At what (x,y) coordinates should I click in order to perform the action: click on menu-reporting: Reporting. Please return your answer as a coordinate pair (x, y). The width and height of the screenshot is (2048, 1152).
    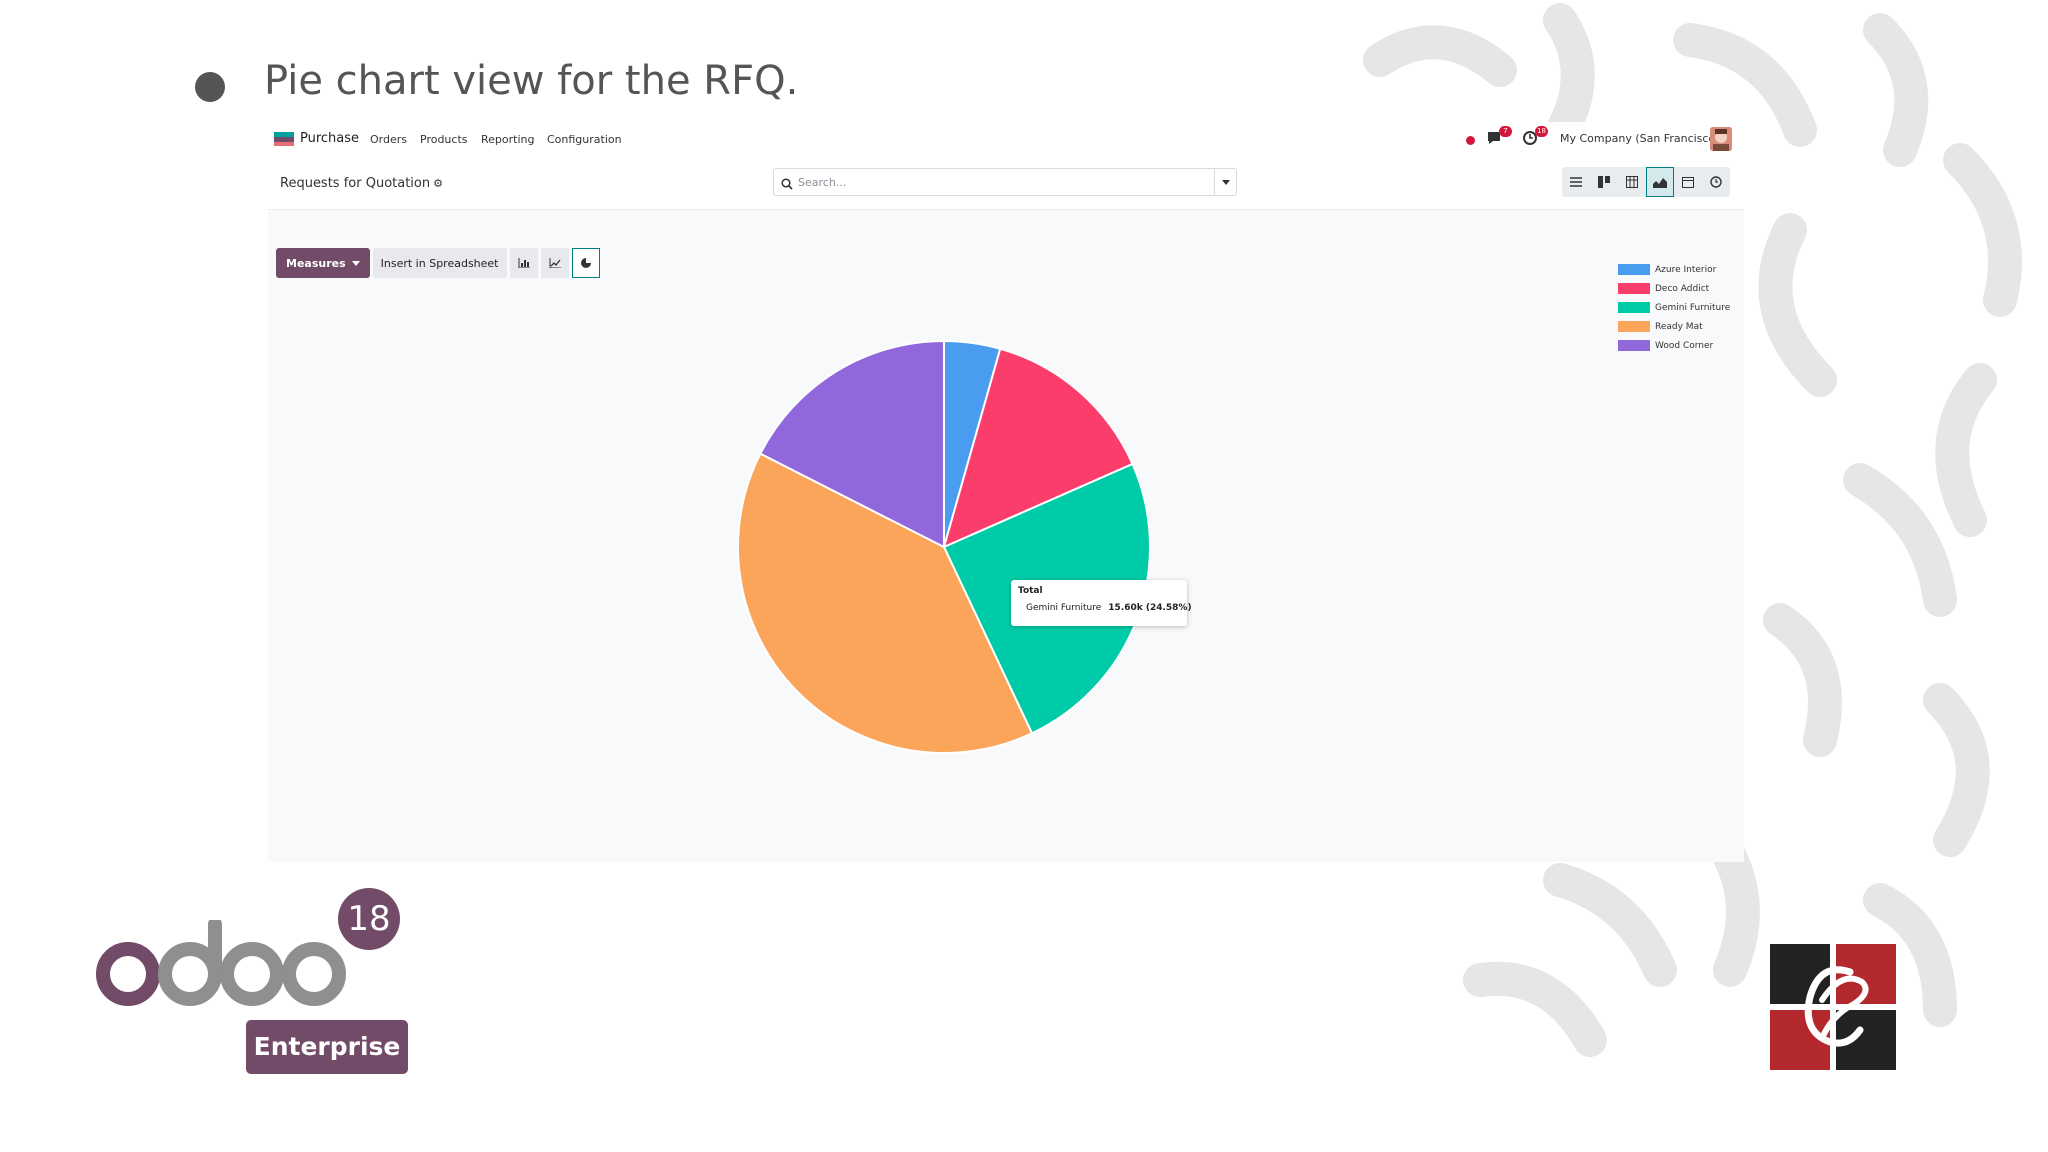
    Looking at the image, I should click on (507, 139).